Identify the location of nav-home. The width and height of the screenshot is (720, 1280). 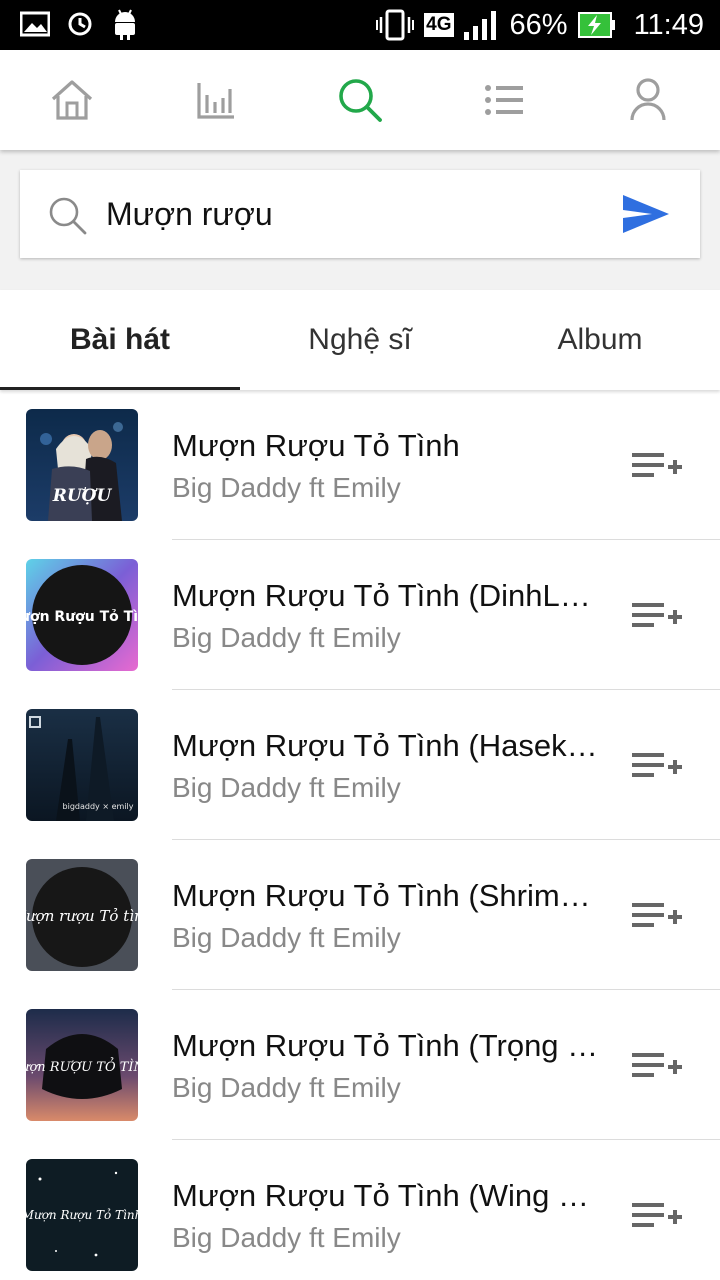
(72, 100).